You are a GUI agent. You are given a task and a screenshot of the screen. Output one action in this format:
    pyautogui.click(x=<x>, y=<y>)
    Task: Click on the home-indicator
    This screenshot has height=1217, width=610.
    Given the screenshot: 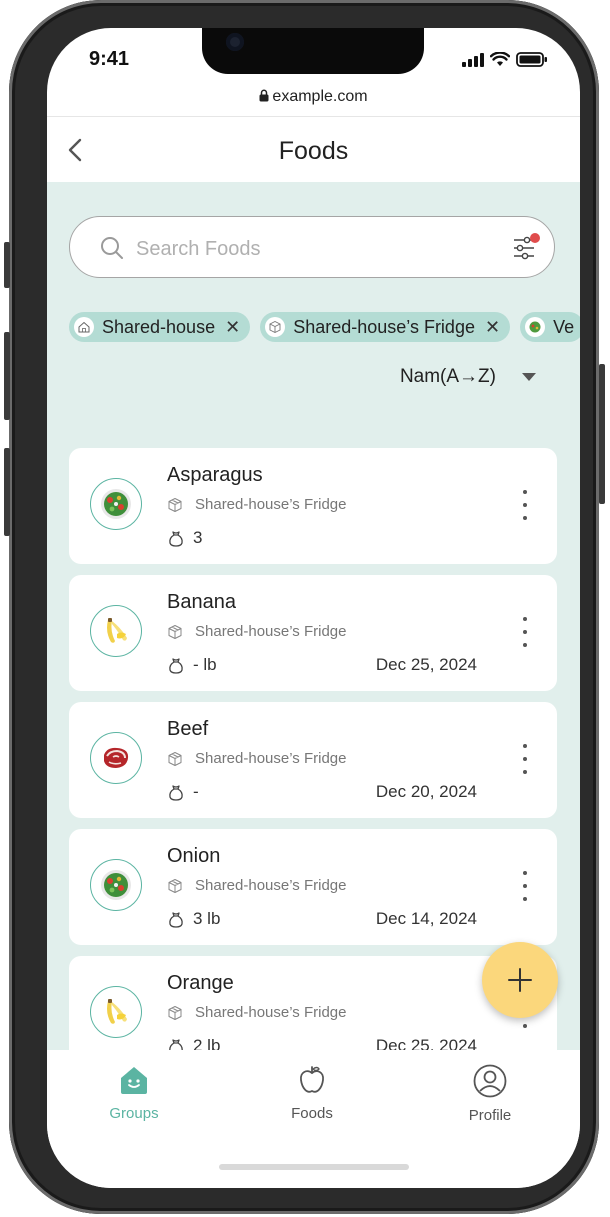 What is the action you would take?
    pyautogui.click(x=314, y=1167)
    